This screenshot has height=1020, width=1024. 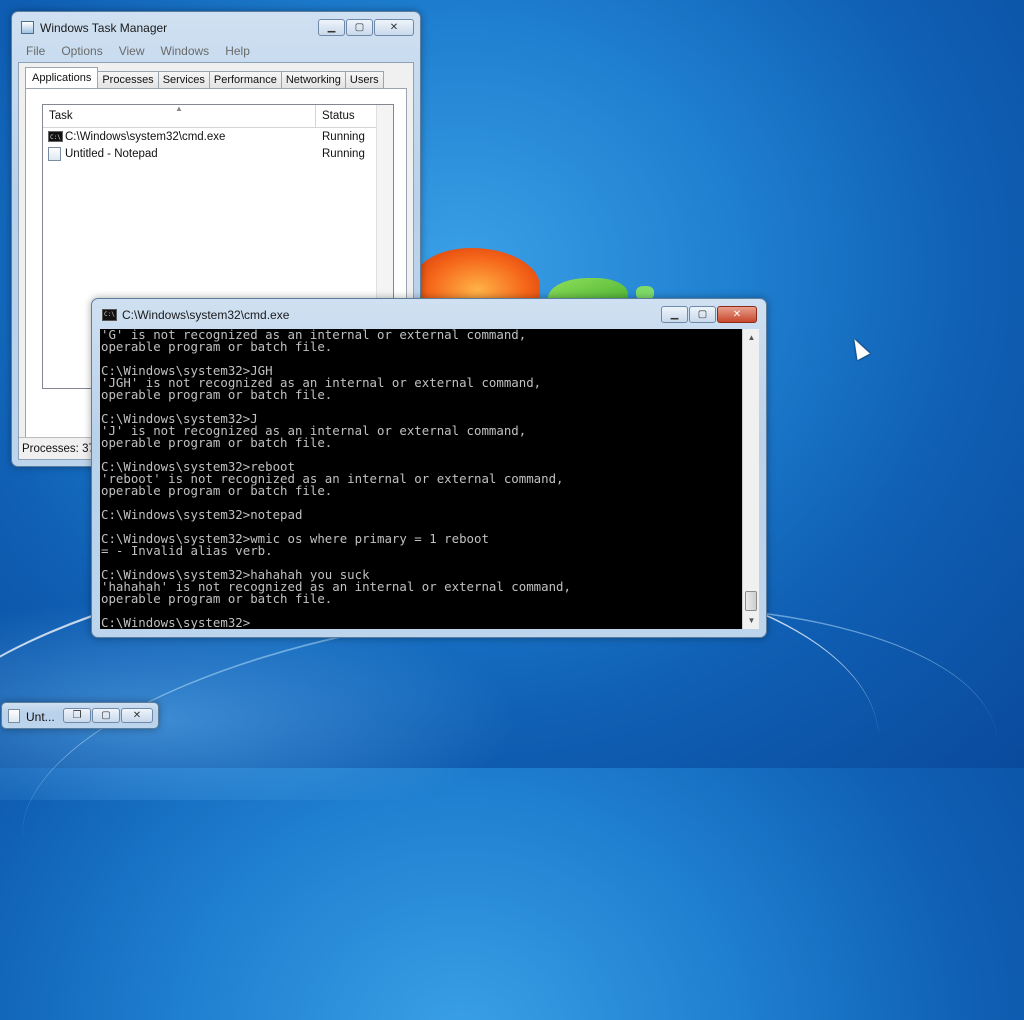 What do you see at coordinates (35, 51) in the screenshot?
I see `menu-file: File` at bounding box center [35, 51].